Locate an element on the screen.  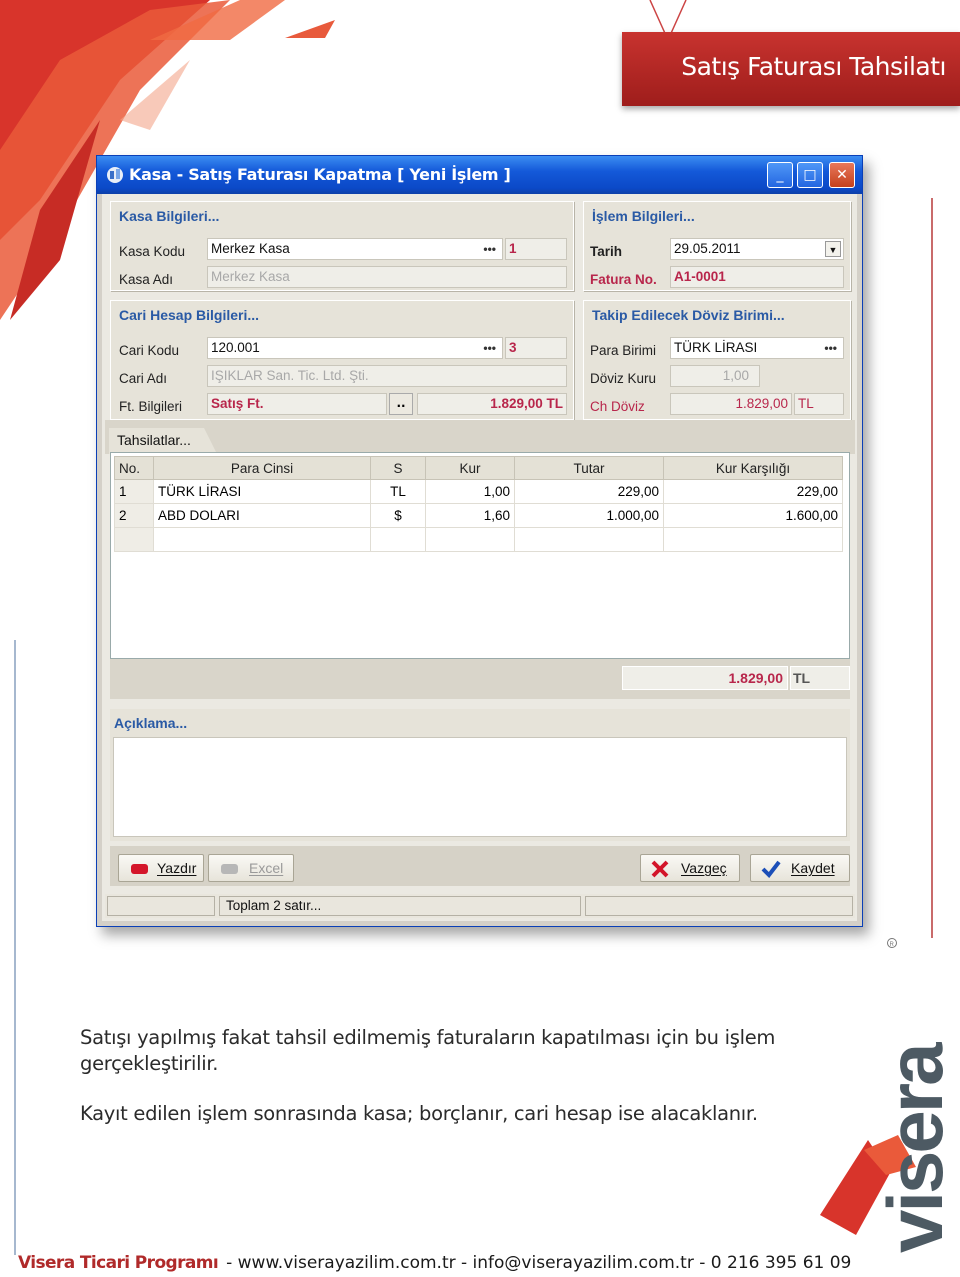
col-no: No. is located at coordinates (134, 468).